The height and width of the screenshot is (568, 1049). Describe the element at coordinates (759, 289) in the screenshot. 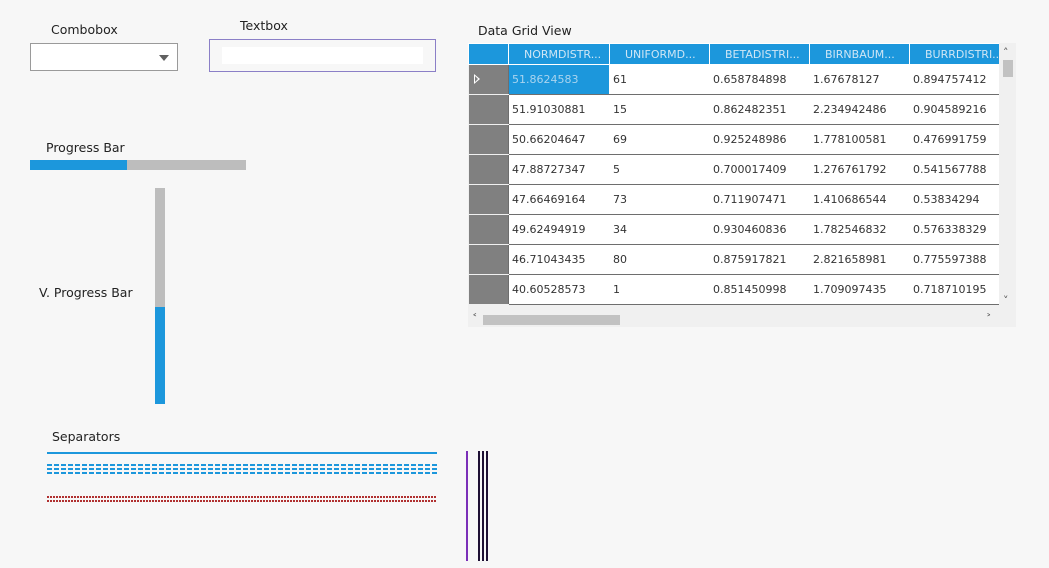

I see `table-cell: 0.851450998` at that location.